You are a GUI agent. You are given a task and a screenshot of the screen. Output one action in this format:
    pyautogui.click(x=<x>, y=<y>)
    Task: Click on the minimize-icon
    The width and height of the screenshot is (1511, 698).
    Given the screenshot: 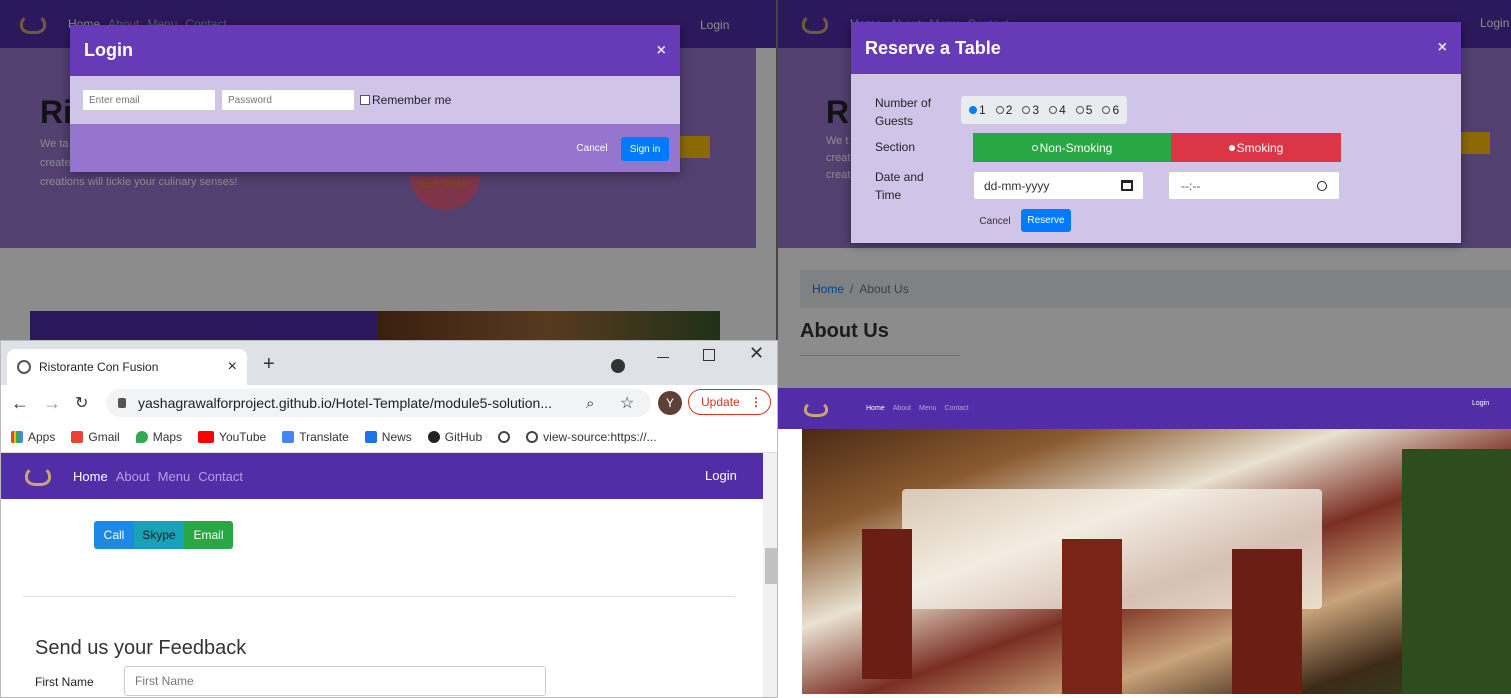 What is the action you would take?
    pyautogui.click(x=663, y=357)
    